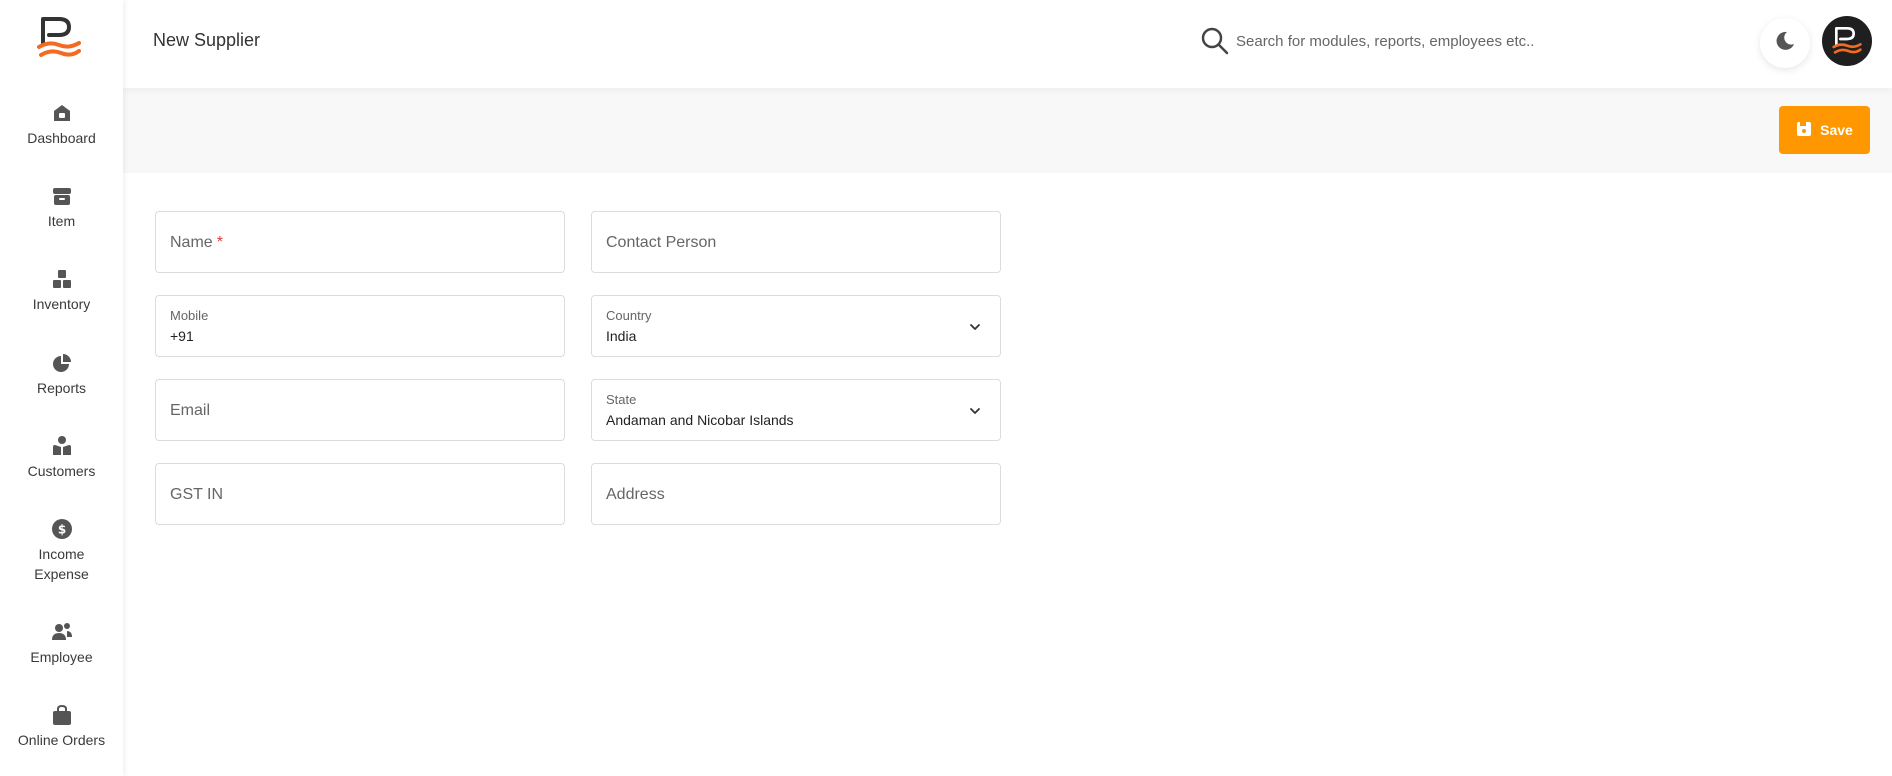 The image size is (1892, 776). Describe the element at coordinates (62, 279) in the screenshot. I see `boxes-icon` at that location.